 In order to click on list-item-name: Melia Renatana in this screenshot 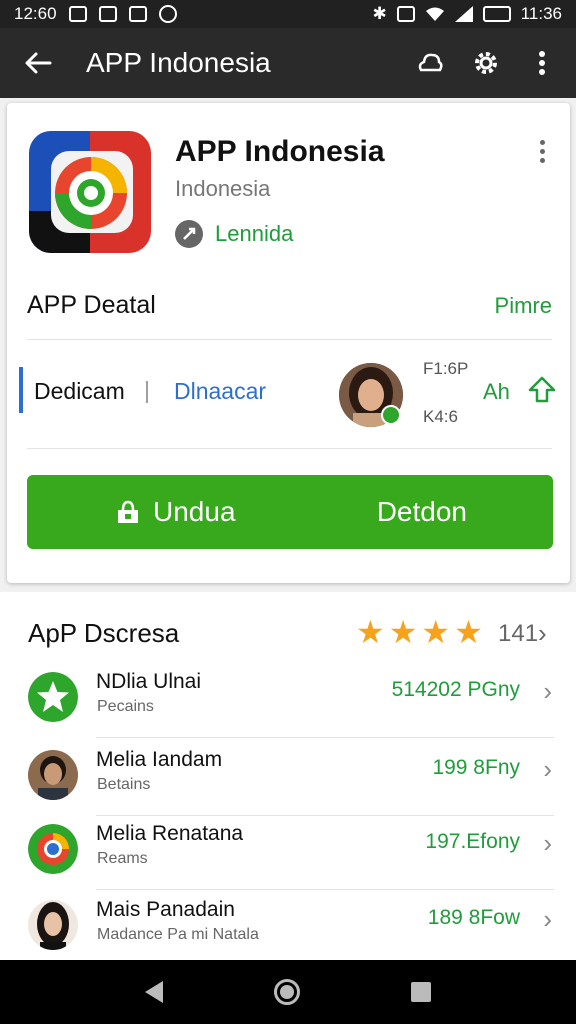, I will do `click(170, 833)`.